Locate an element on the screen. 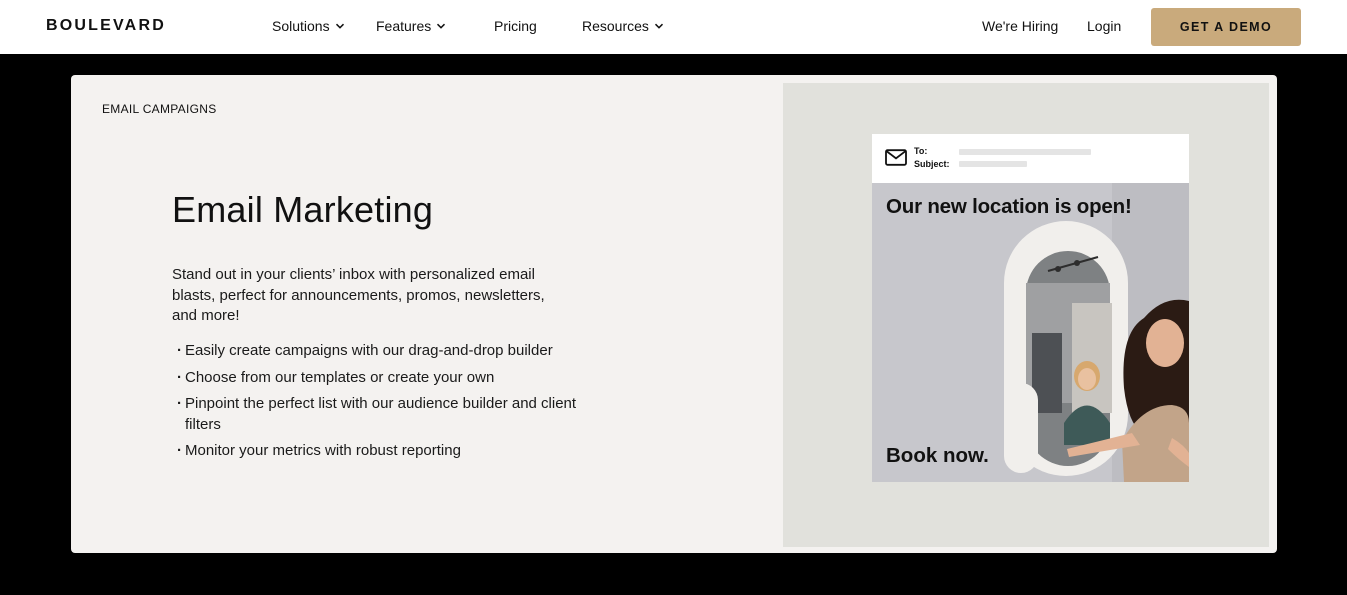  nav-hiring-link: We're Hiring is located at coordinates (1020, 26).